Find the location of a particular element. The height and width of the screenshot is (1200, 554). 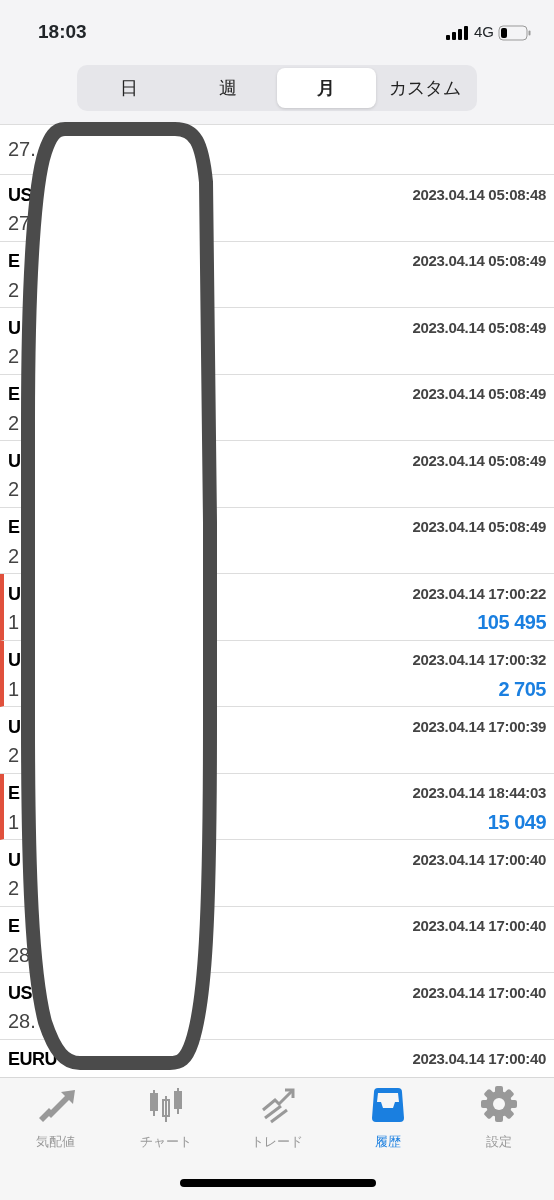

volume-text: 27. is located at coordinates (22, 149).